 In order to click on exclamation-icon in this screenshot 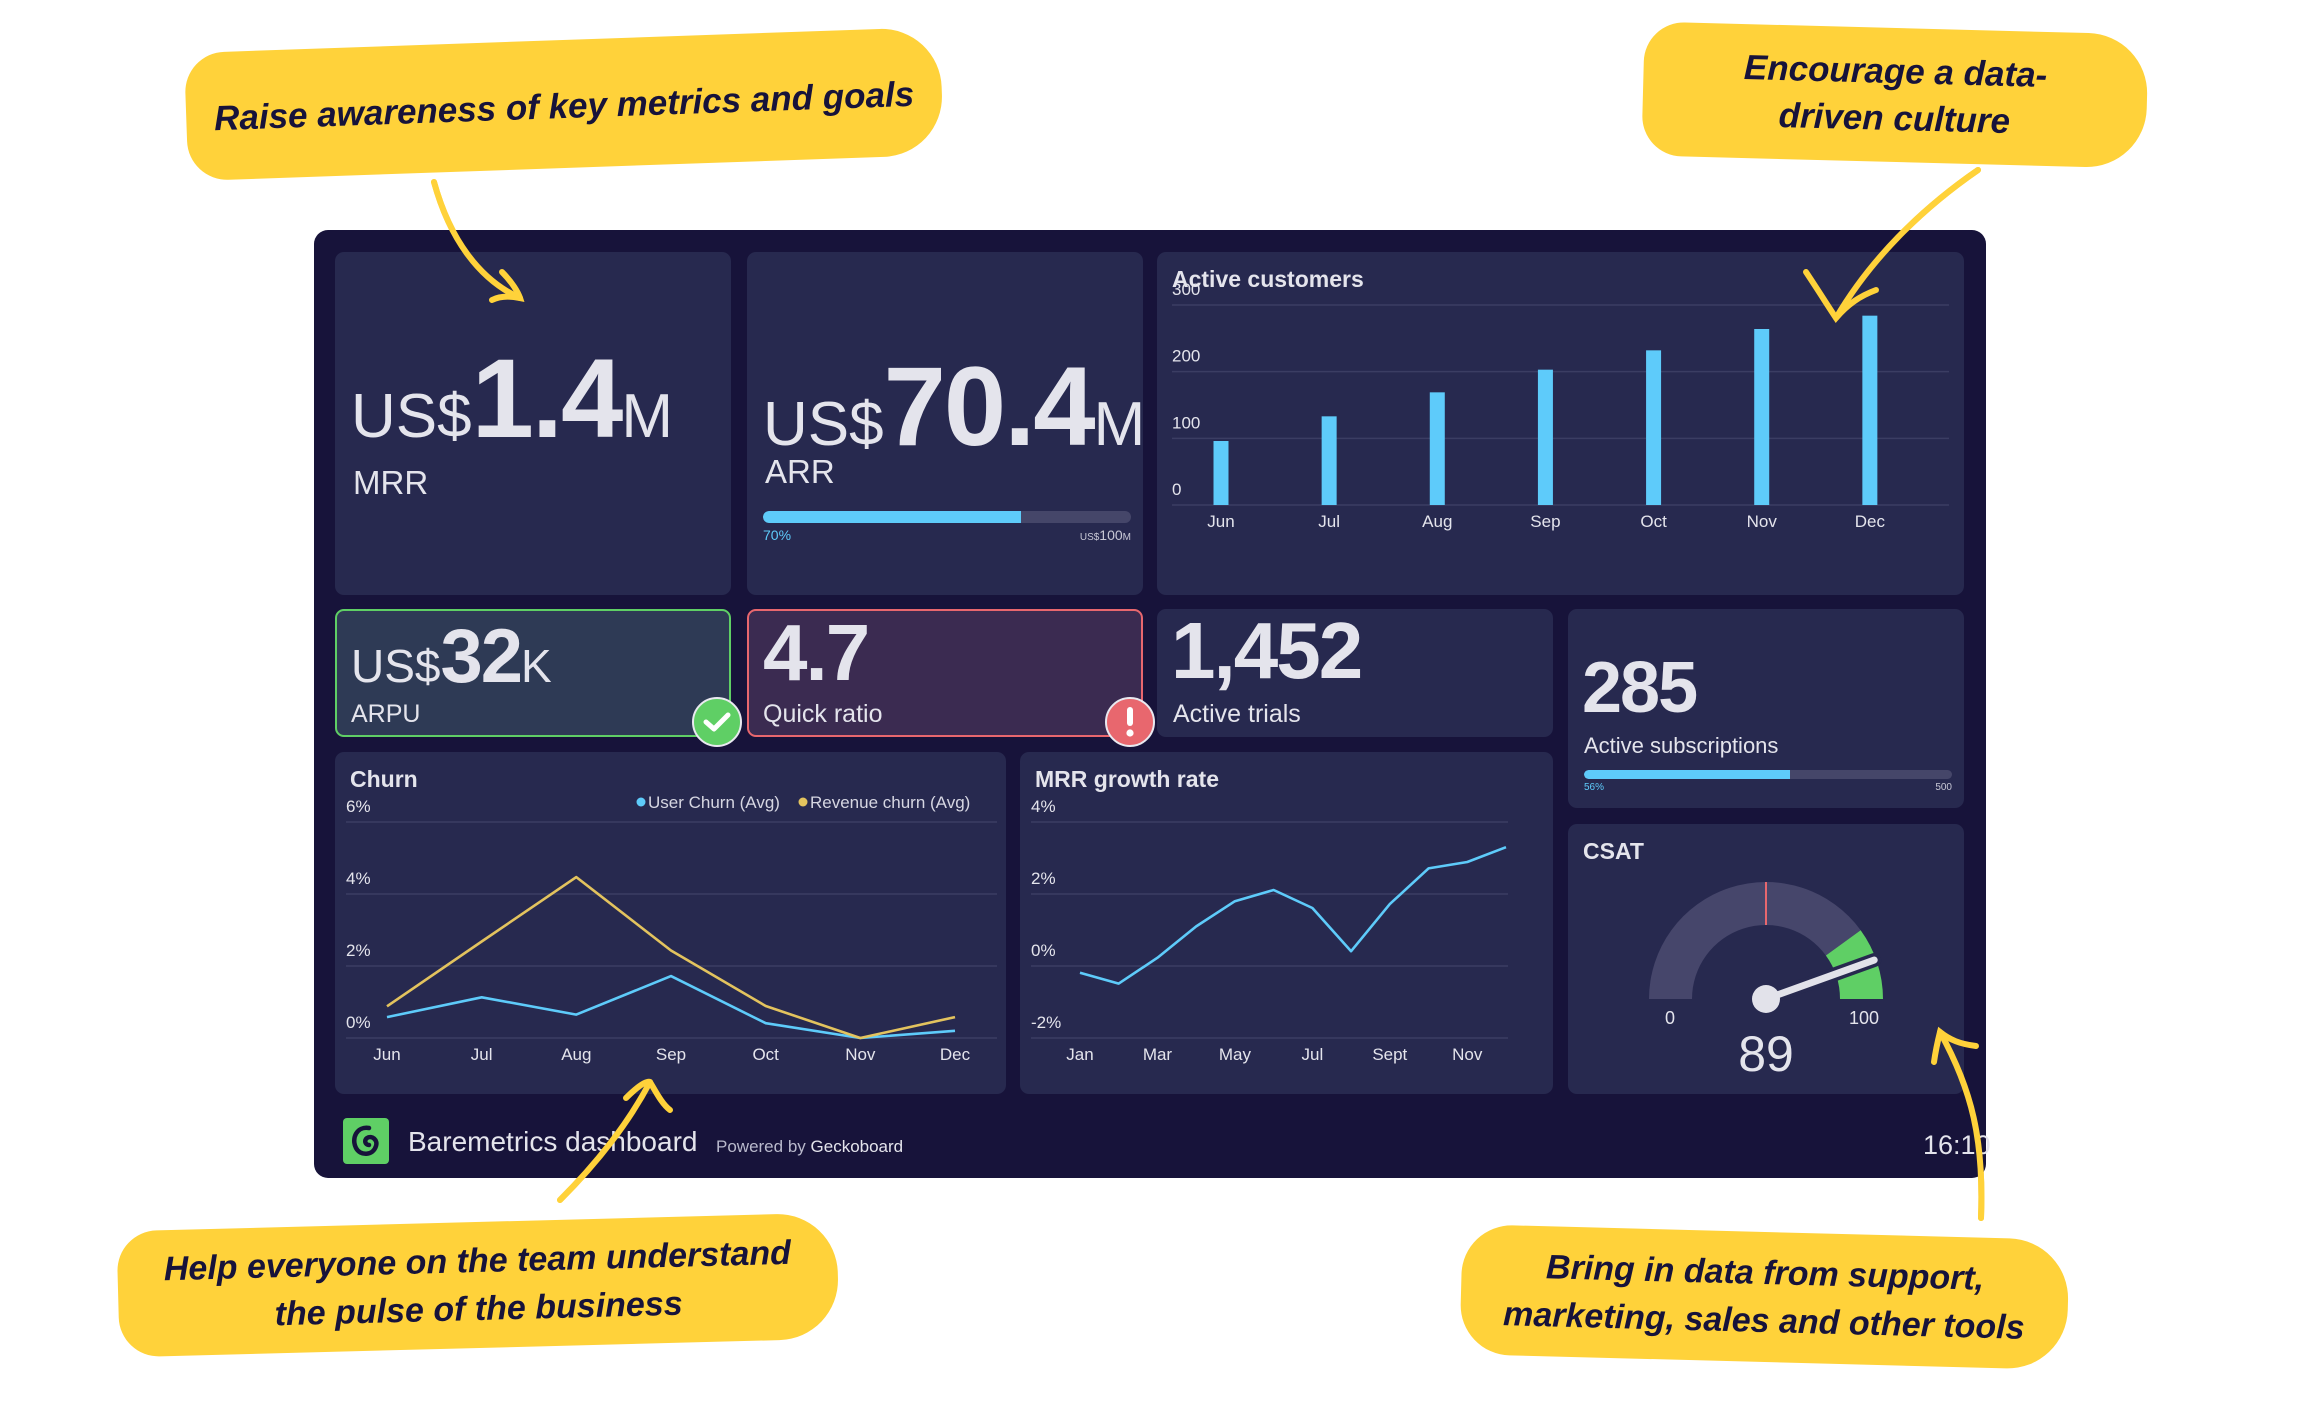, I will do `click(1130, 722)`.